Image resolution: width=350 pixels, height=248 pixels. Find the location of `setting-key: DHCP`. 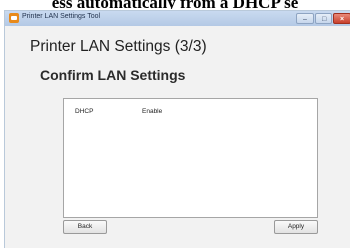

setting-key: DHCP is located at coordinates (84, 111).